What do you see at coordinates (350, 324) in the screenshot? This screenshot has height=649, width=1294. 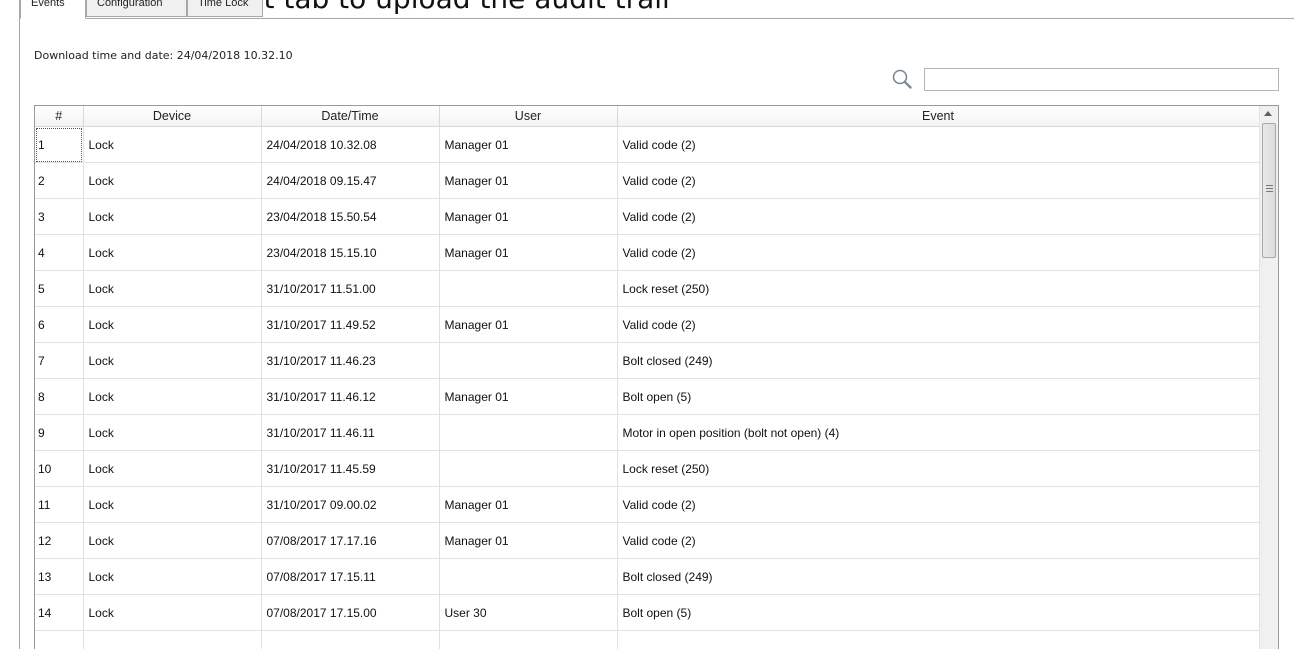 I see `cell-datetime: 31/10/2017 11.49.52` at bounding box center [350, 324].